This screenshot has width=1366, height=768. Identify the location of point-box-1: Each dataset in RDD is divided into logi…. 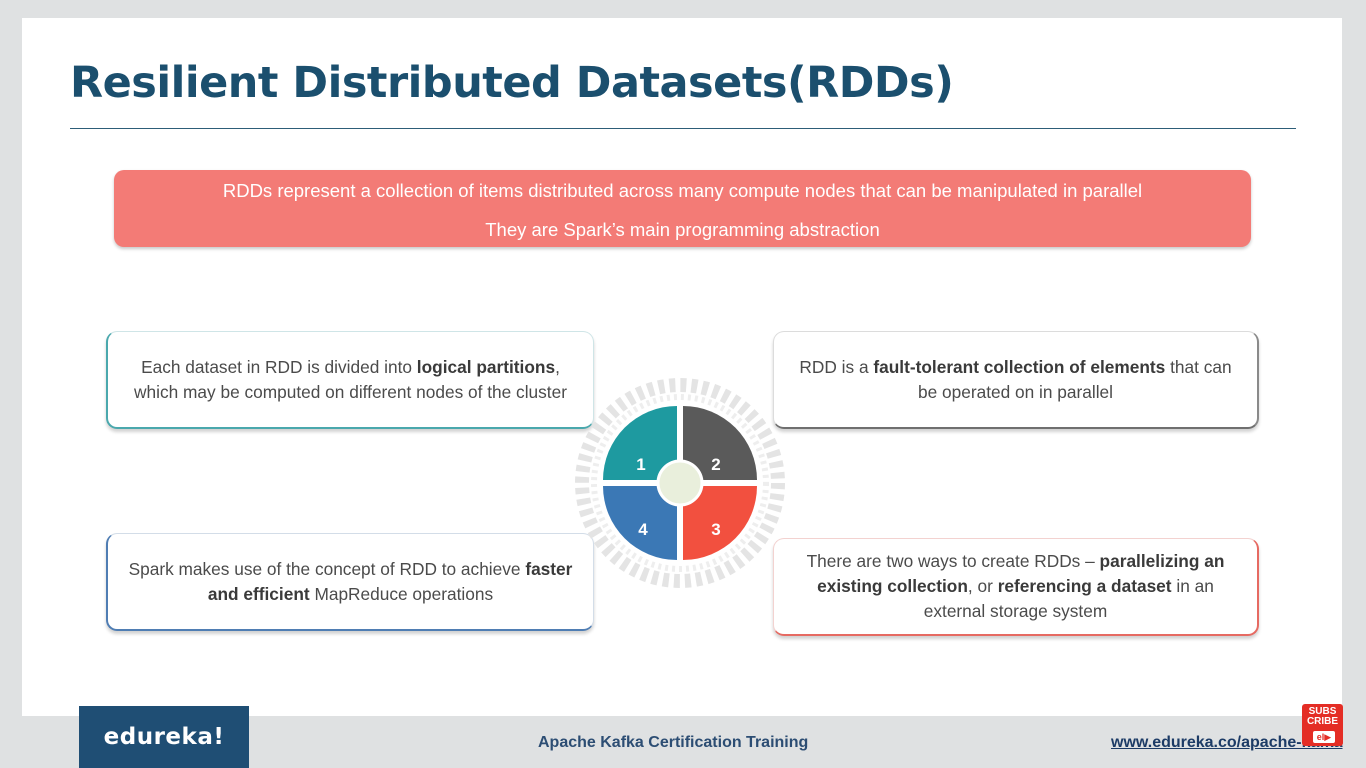
(350, 380).